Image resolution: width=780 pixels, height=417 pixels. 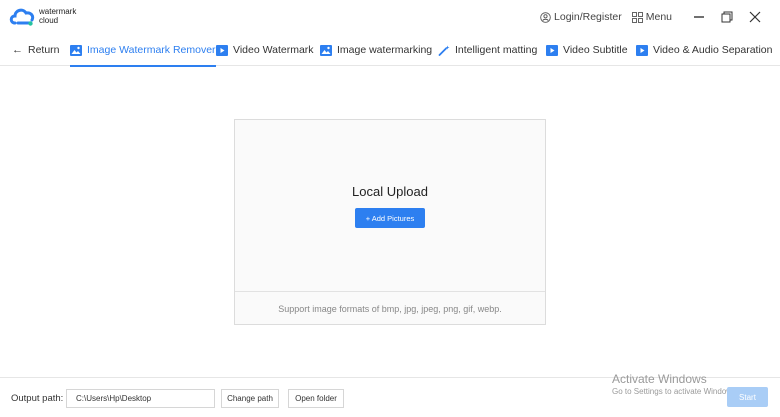 I want to click on tab-label: Intelligent matting, so click(x=496, y=50).